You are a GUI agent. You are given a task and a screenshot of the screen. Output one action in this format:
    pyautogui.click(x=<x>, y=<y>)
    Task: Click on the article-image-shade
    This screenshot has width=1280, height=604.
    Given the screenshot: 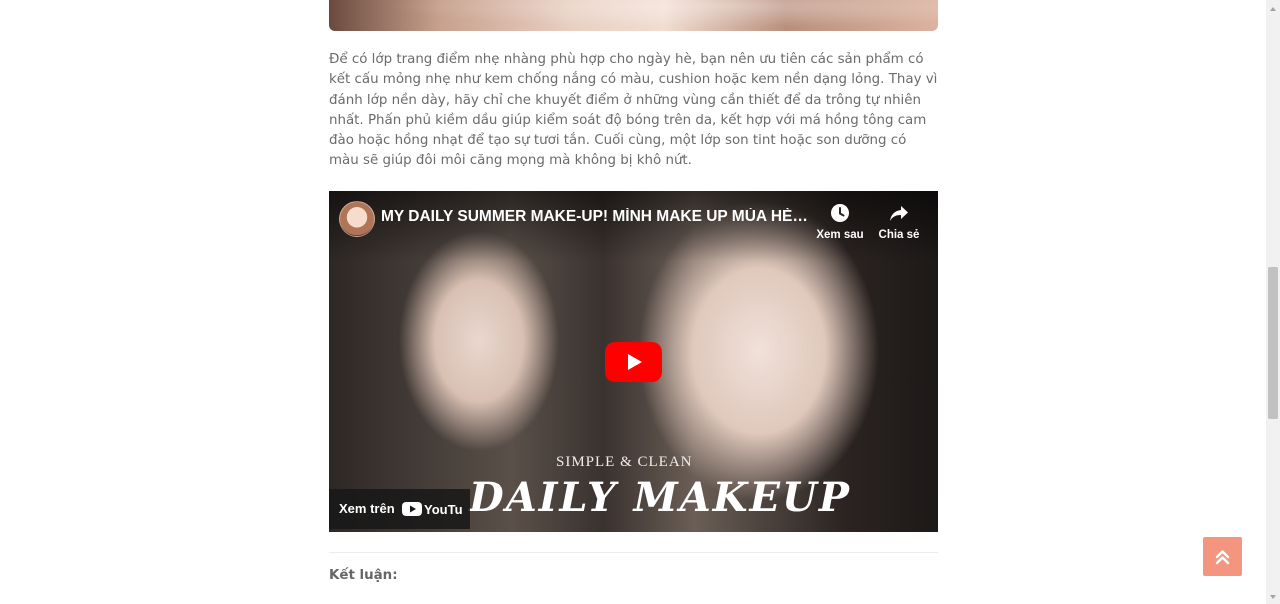 What is the action you would take?
    pyautogui.click(x=633, y=15)
    